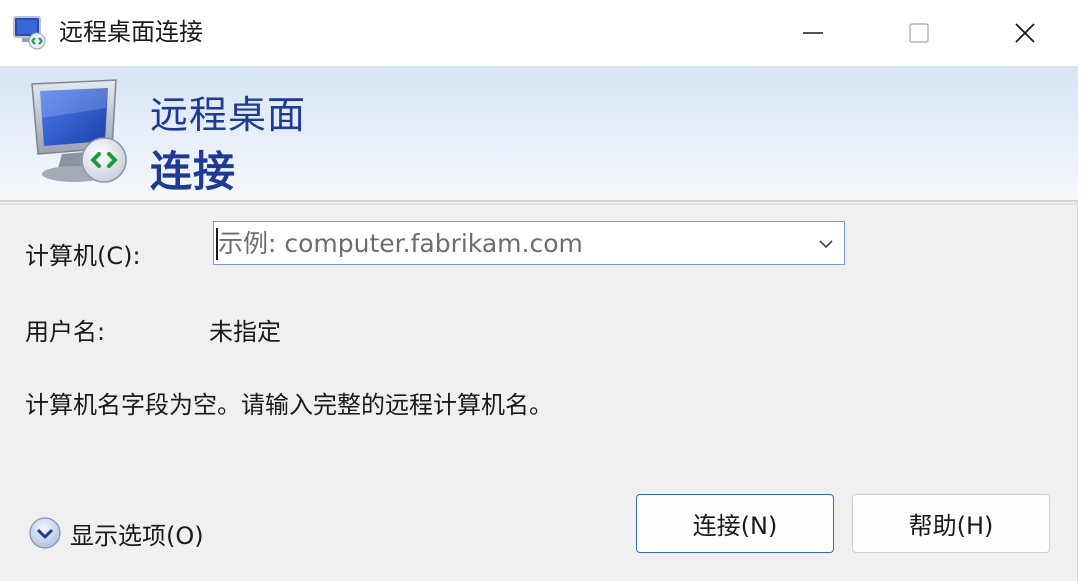  I want to click on close-icon, so click(1025, 33).